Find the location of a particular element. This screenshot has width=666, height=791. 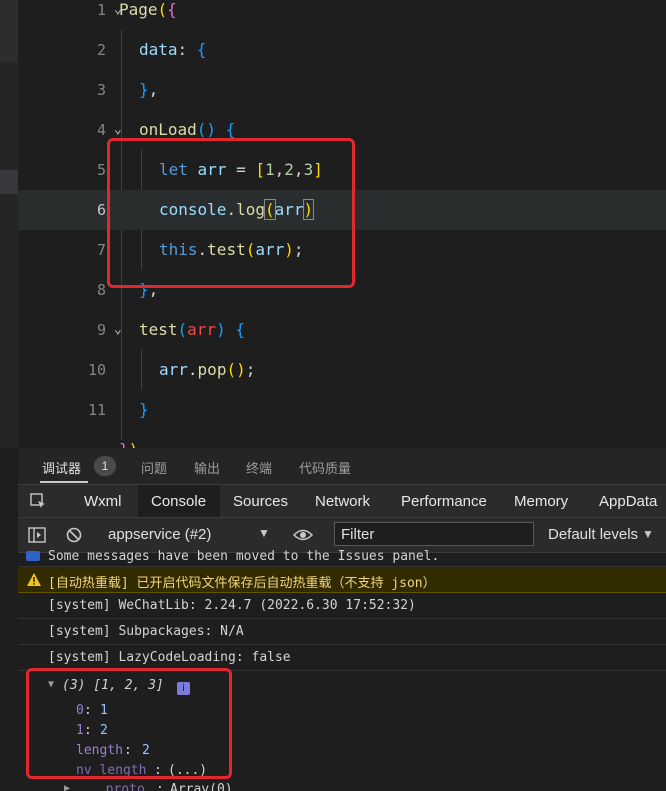

tab-sources: Sources is located at coordinates (260, 501).